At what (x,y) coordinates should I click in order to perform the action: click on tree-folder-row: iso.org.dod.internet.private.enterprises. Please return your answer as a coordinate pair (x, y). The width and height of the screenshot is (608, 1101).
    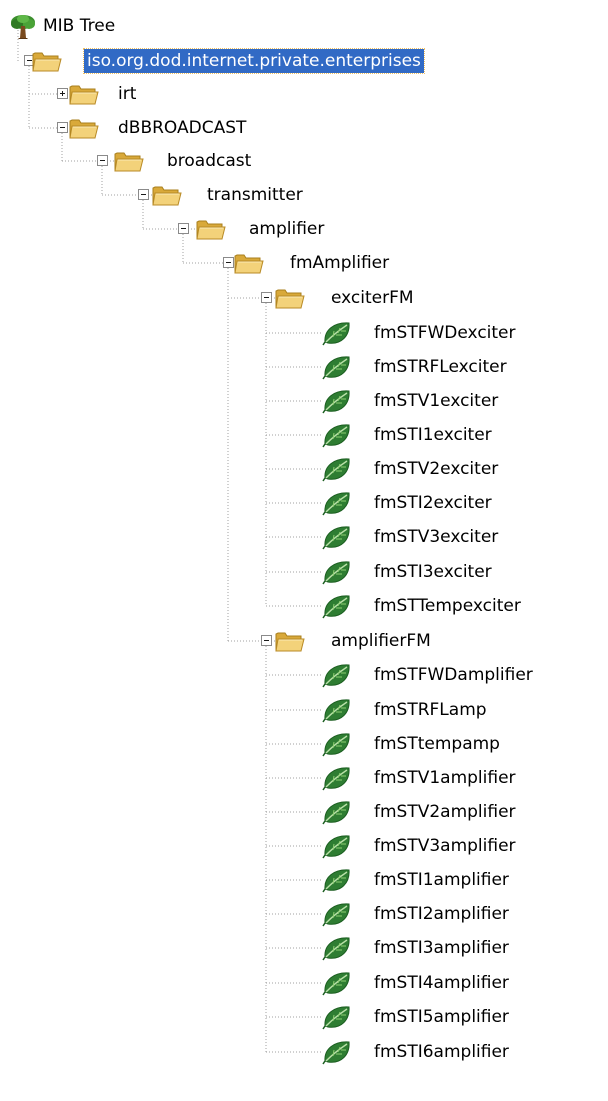
    Looking at the image, I should click on (300, 61).